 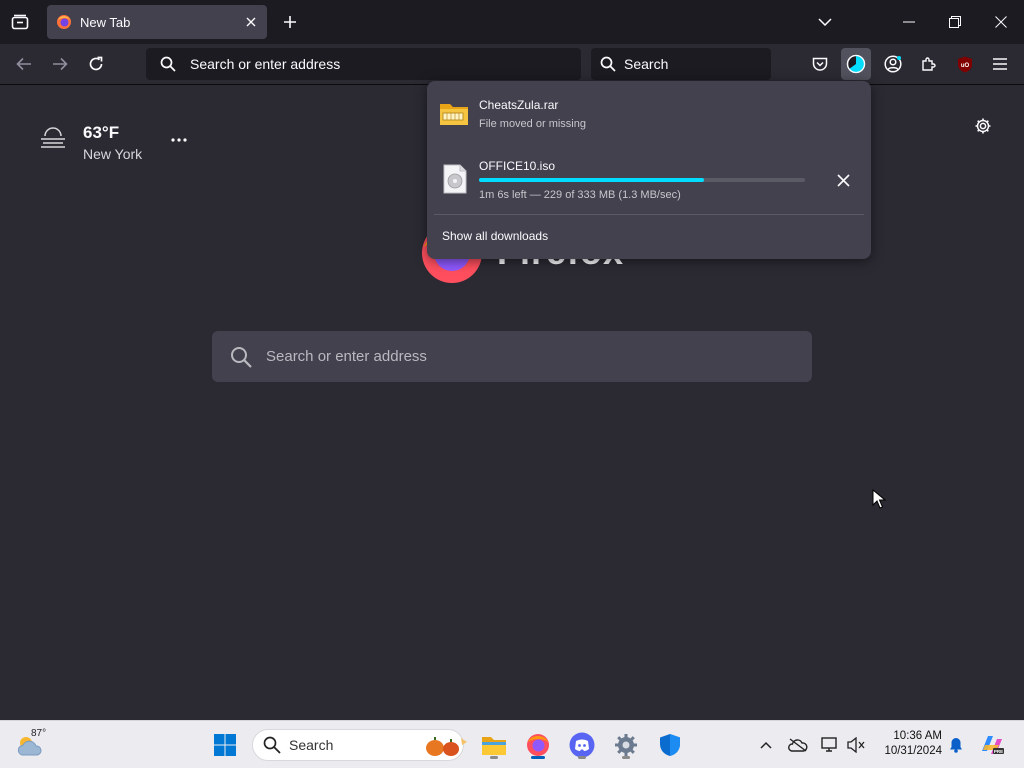 What do you see at coordinates (820, 64) in the screenshot?
I see `pocket-icon` at bounding box center [820, 64].